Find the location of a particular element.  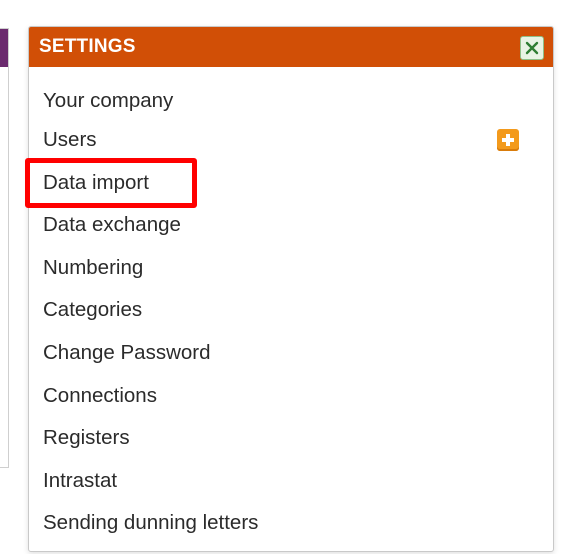

menu-item-registers: Registers is located at coordinates (291, 438).